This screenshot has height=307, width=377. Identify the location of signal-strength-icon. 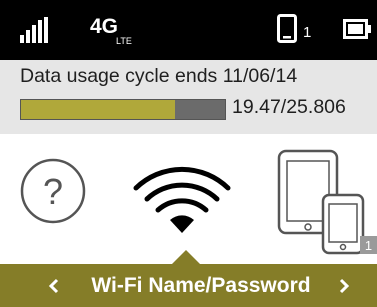
(34, 30).